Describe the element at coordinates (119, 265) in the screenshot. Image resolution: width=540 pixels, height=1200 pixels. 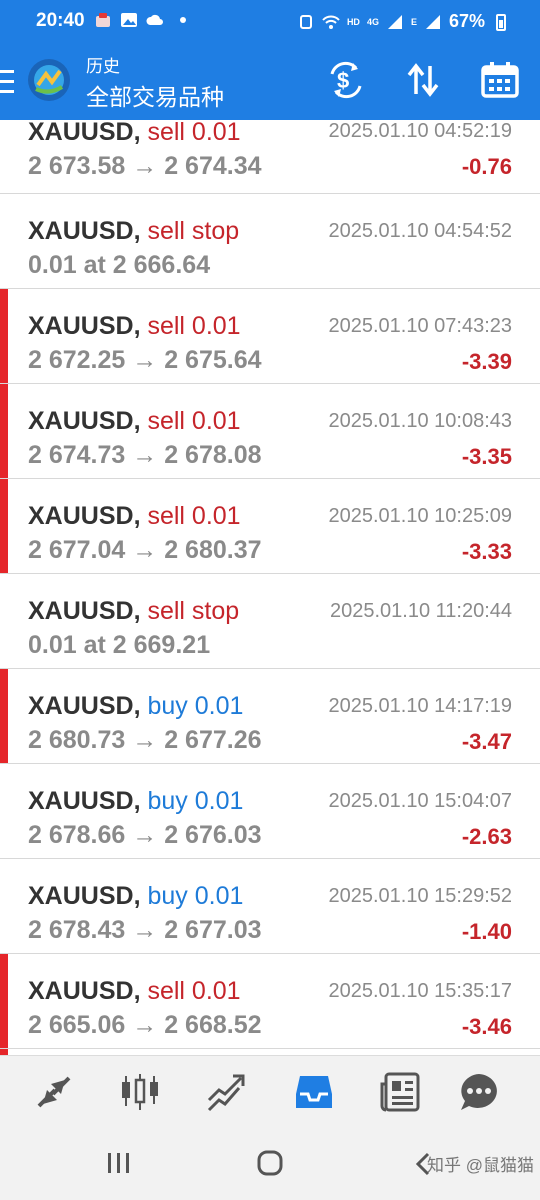
I see `trade-prices: 0.01 at 2 666.64` at that location.